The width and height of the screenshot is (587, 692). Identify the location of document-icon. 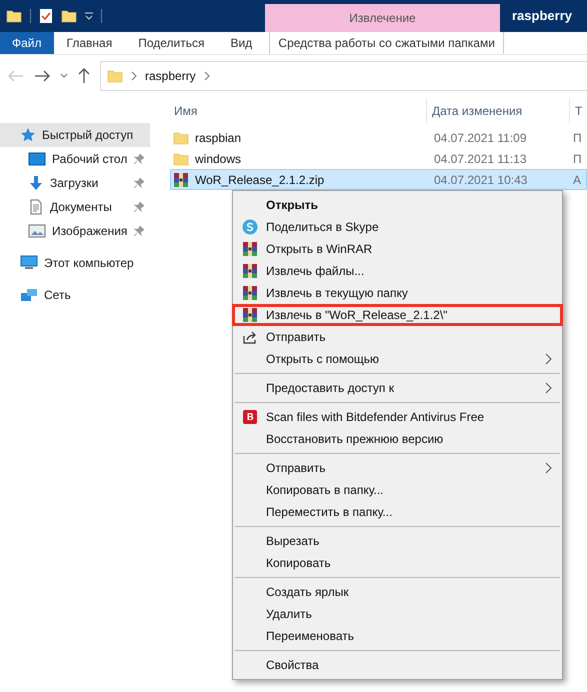
(36, 207).